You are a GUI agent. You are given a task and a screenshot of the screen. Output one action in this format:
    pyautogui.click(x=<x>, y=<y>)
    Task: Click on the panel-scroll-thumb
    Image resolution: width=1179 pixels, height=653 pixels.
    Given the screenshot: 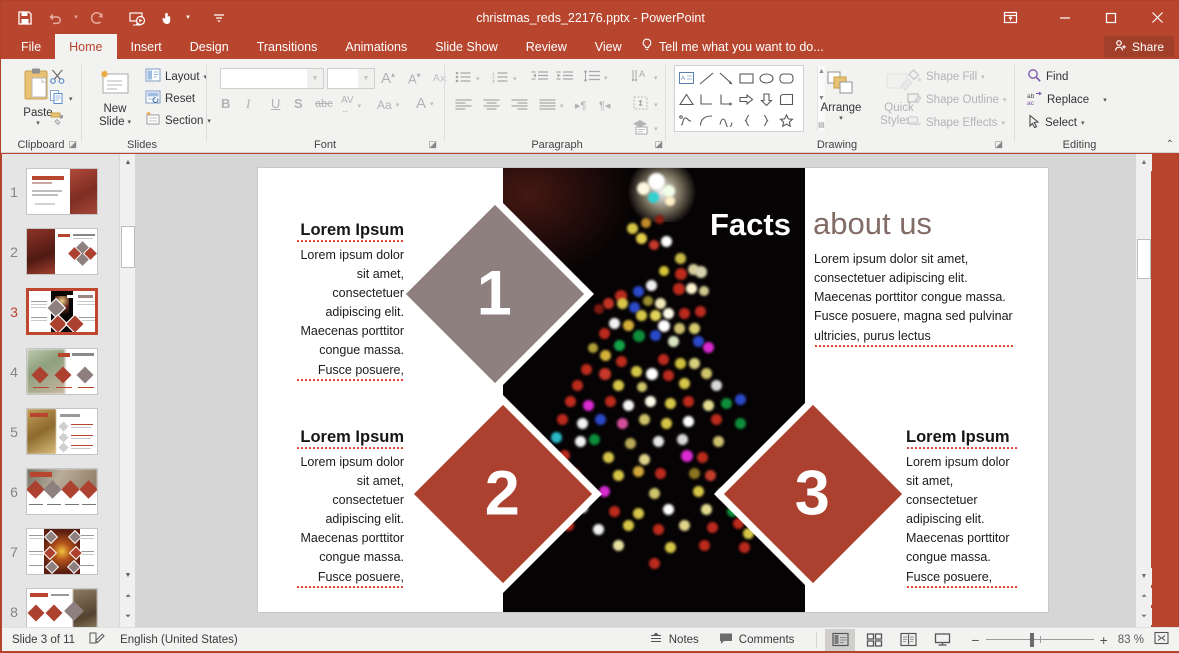 What is the action you would take?
    pyautogui.click(x=128, y=247)
    